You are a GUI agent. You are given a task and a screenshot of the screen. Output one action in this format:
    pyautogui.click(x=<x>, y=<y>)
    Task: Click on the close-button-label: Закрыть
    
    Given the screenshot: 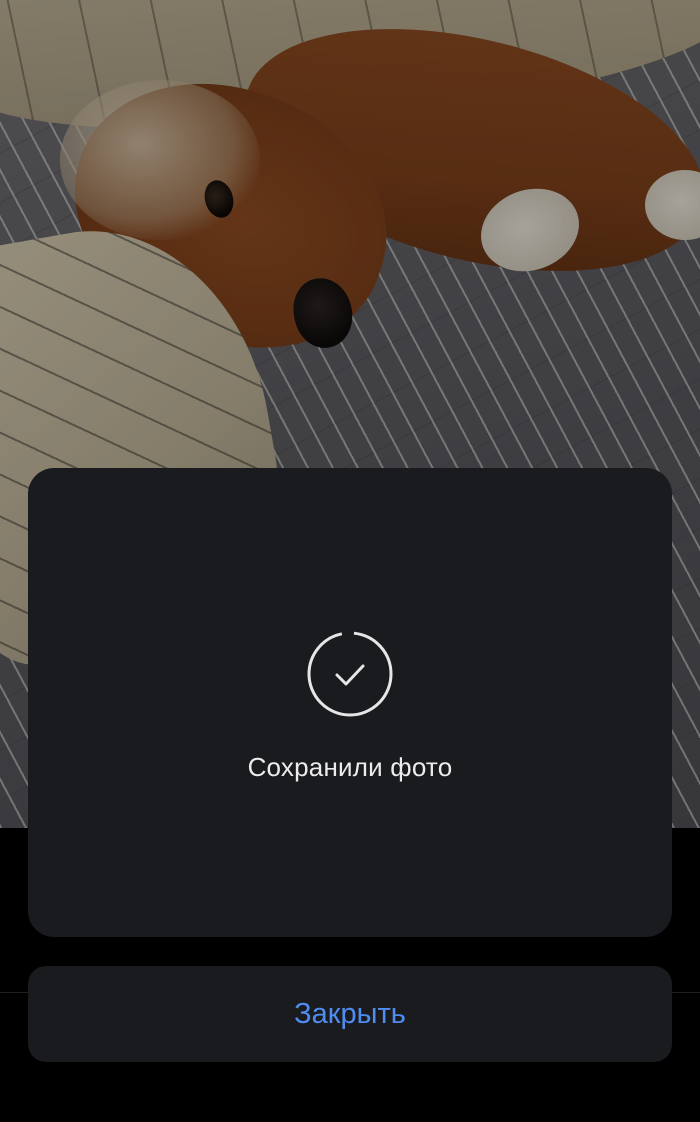 What is the action you would take?
    pyautogui.click(x=350, y=1013)
    